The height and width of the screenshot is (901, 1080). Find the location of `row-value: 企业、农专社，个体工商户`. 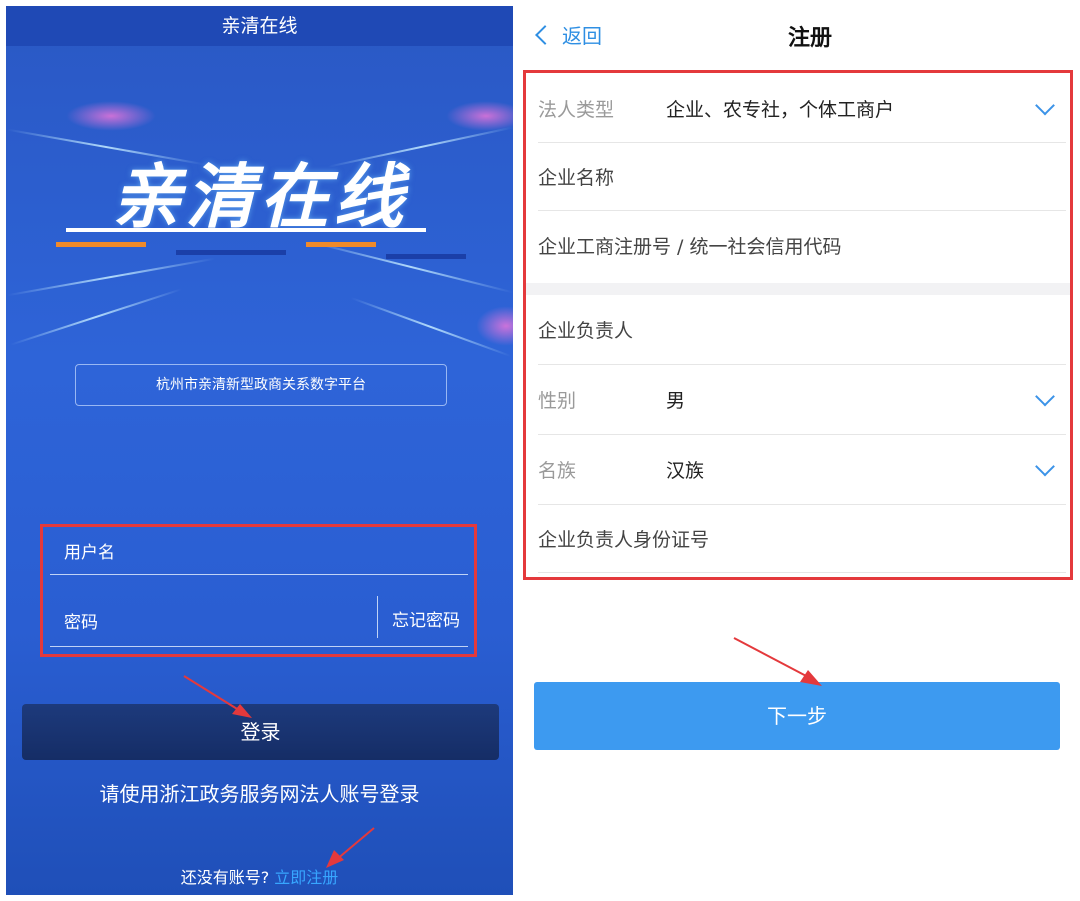

row-value: 企业、农专社，个体工商户 is located at coordinates (780, 110).